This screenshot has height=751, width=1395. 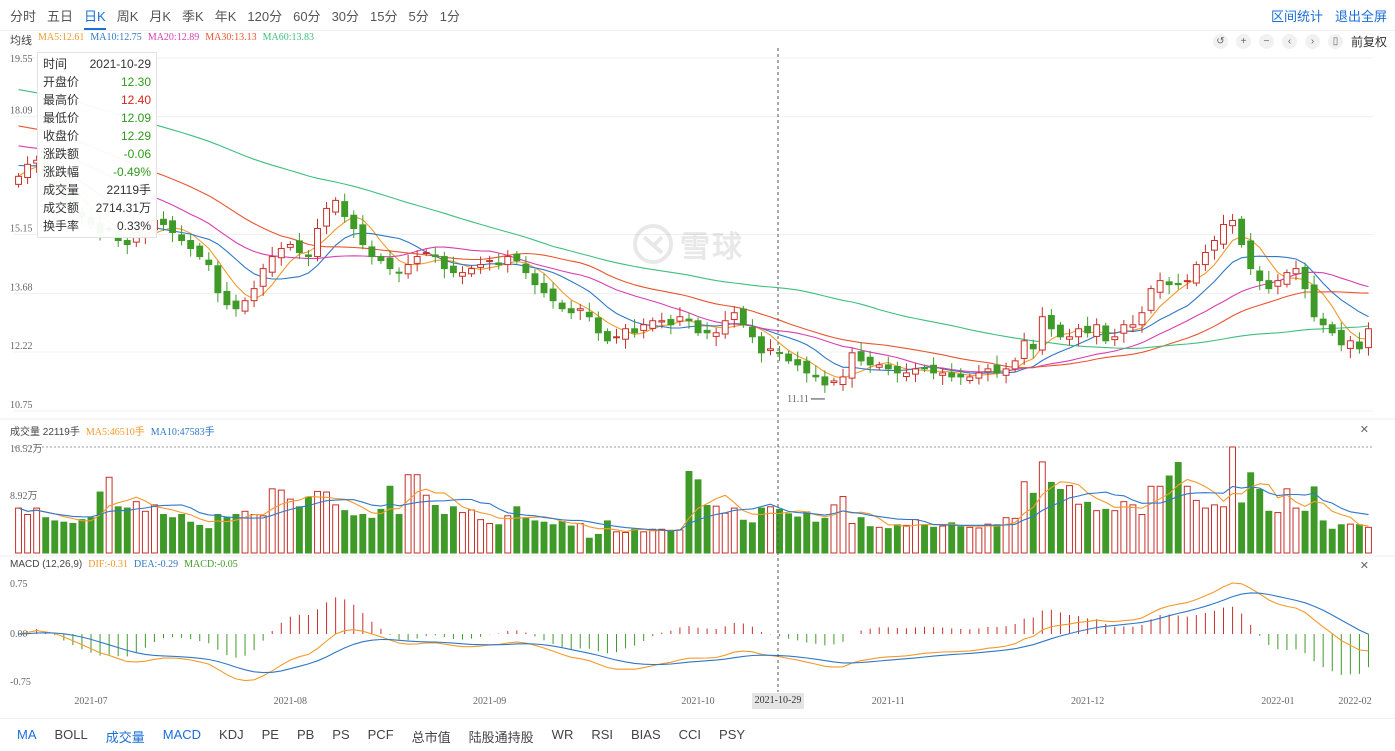 What do you see at coordinates (97, 64) in the screenshot?
I see `tooltip-row: 时间 2021-10-29` at bounding box center [97, 64].